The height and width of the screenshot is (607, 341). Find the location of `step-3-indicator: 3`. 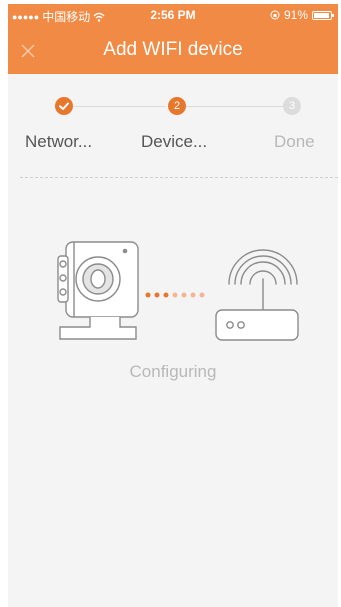

step-3-indicator: 3 is located at coordinates (292, 106).